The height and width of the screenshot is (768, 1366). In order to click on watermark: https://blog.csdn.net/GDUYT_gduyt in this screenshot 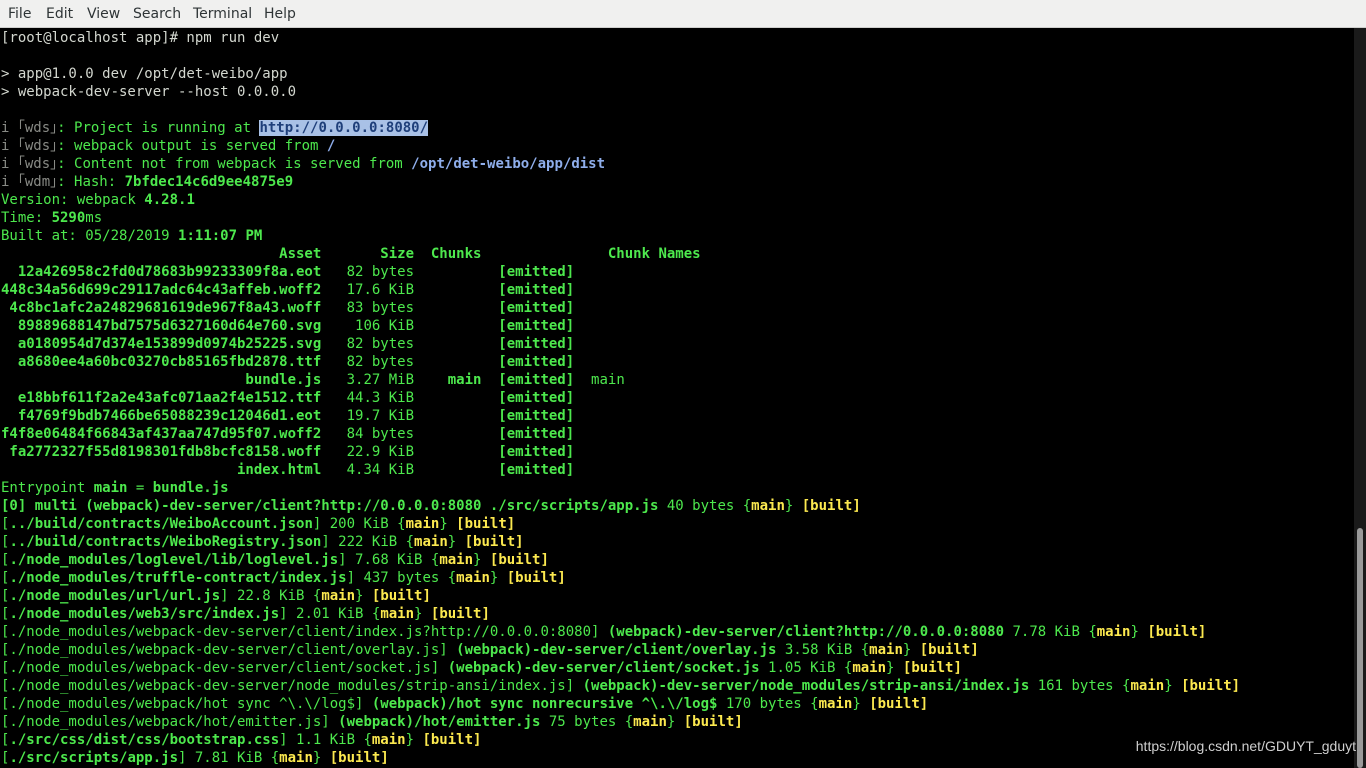, I will do `click(1245, 746)`.